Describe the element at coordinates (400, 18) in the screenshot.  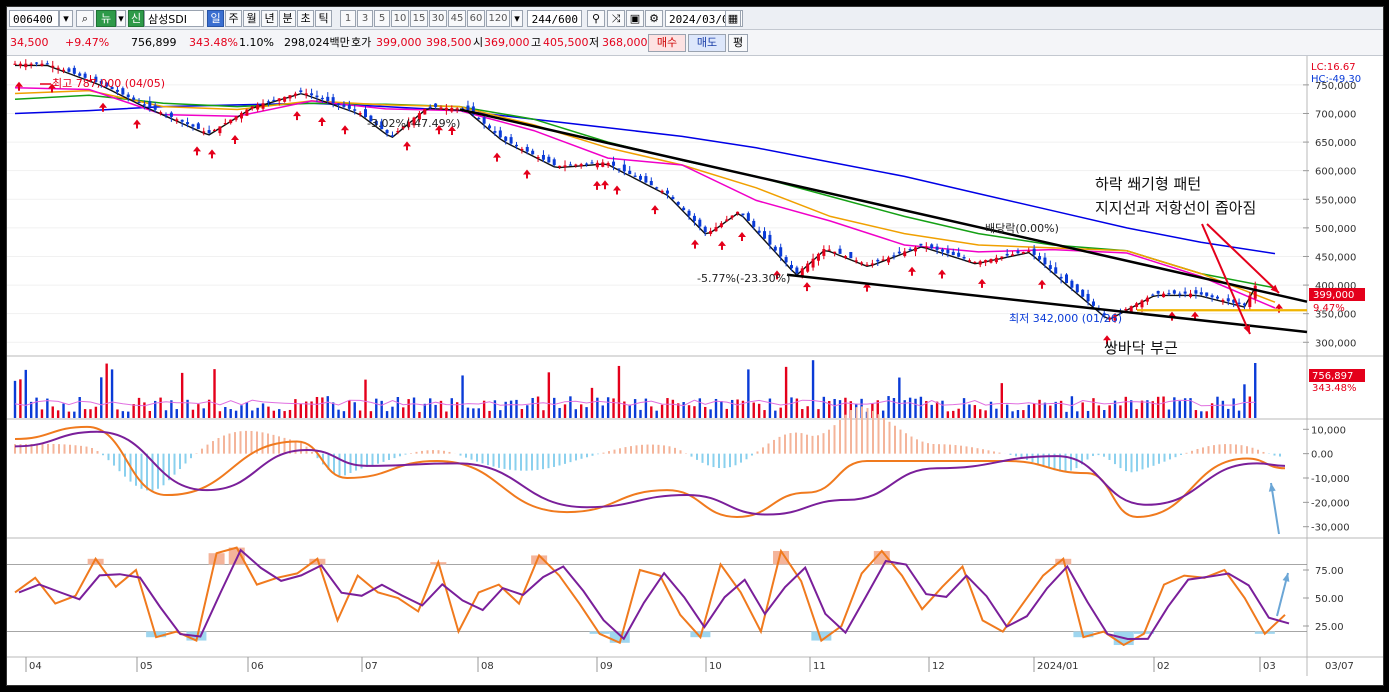
I see `interval-button-10: 10` at that location.